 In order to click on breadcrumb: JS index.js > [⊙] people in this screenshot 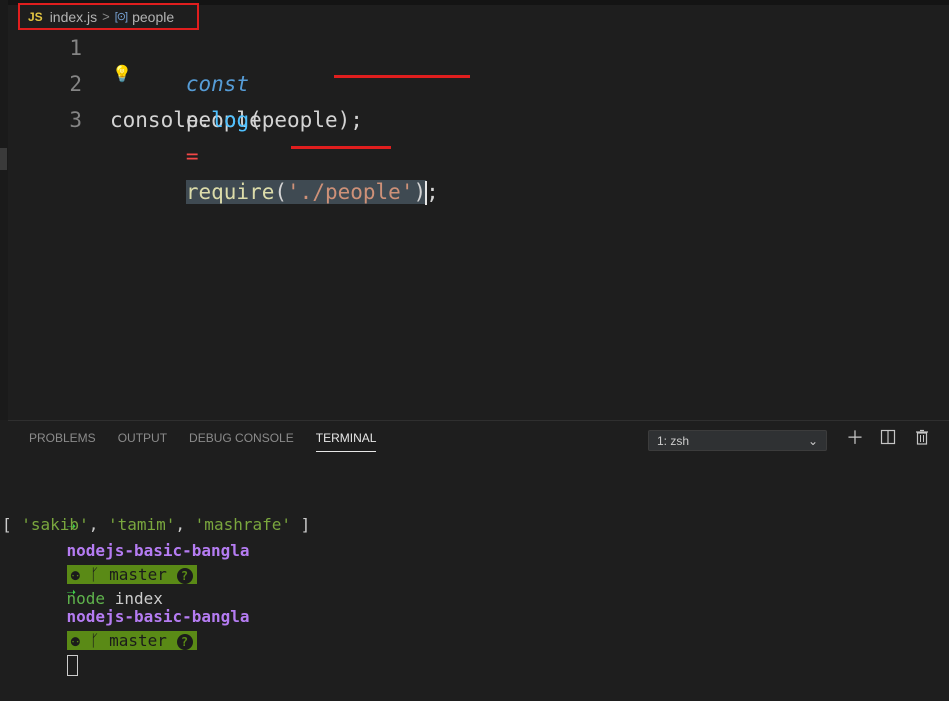, I will do `click(108, 16)`.